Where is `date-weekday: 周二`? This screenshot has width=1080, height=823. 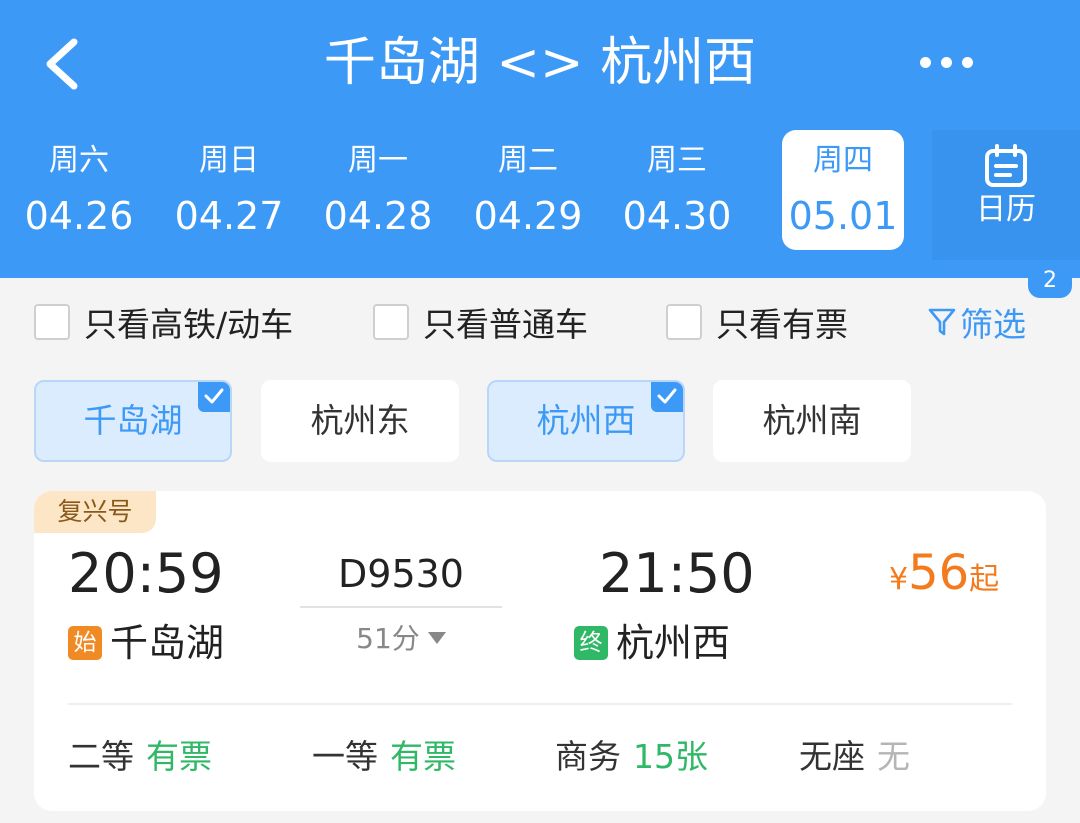 date-weekday: 周二 is located at coordinates (528, 160).